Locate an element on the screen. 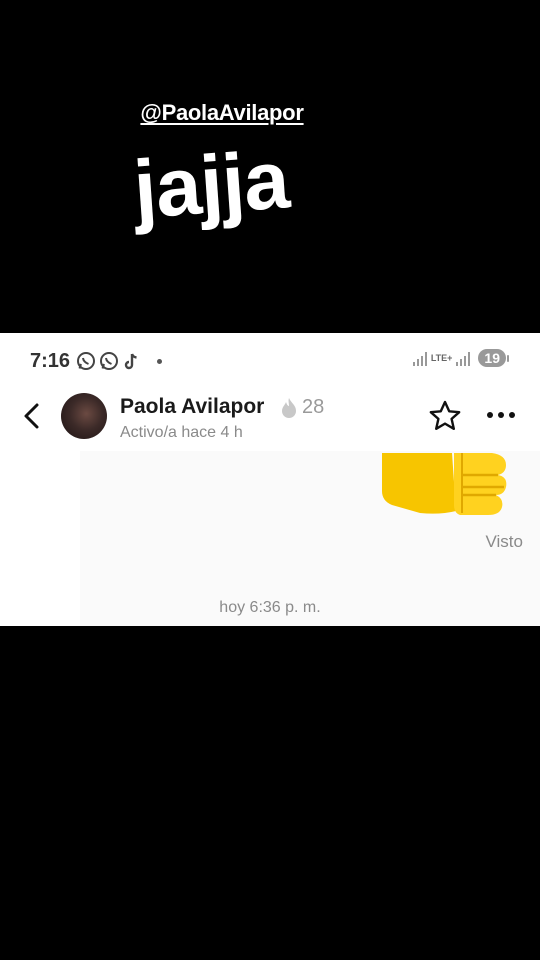  message-timestamp: hoy 6:36 p. m. is located at coordinates (270, 607).